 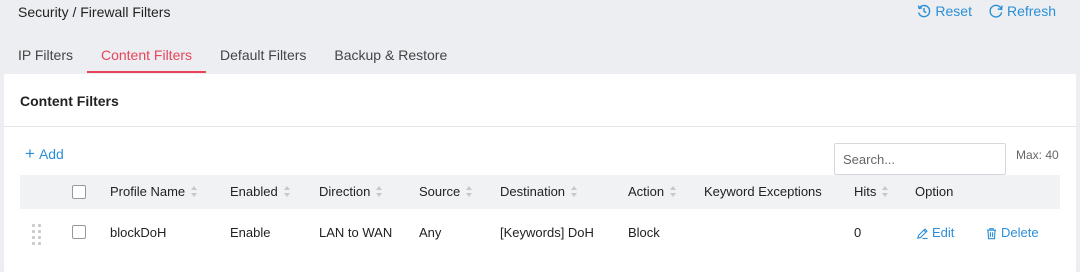 What do you see at coordinates (51, 154) in the screenshot?
I see `add-label: Add` at bounding box center [51, 154].